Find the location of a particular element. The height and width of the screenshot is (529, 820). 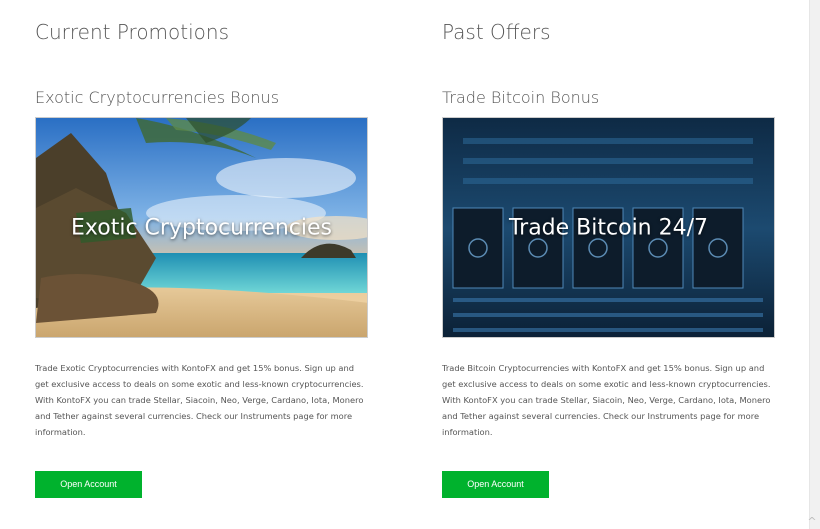

vertical-scrollbar is located at coordinates (814, 264).